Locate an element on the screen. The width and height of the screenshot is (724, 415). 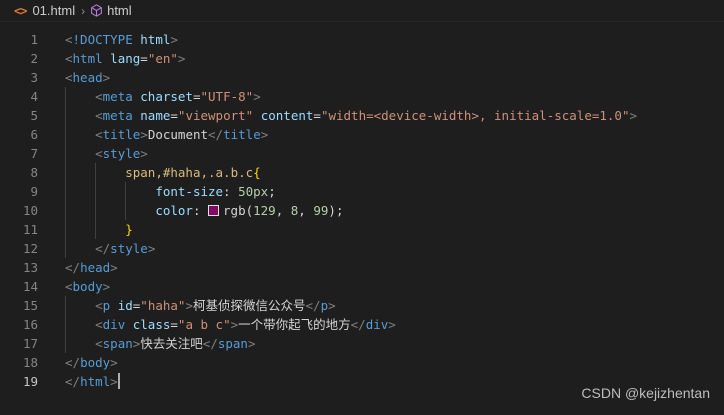
code-text: <!DOCTYPE html> is located at coordinates (121, 39).